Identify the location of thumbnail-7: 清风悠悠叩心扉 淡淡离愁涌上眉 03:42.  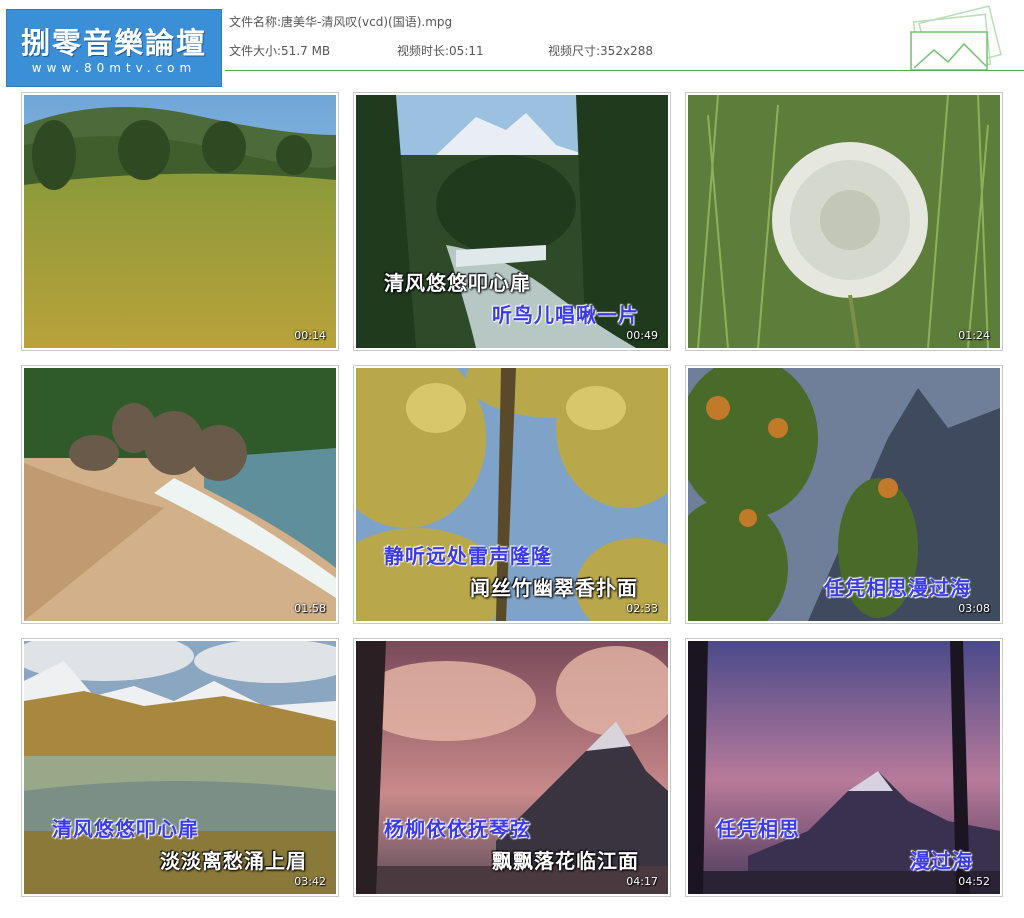
(180, 767).